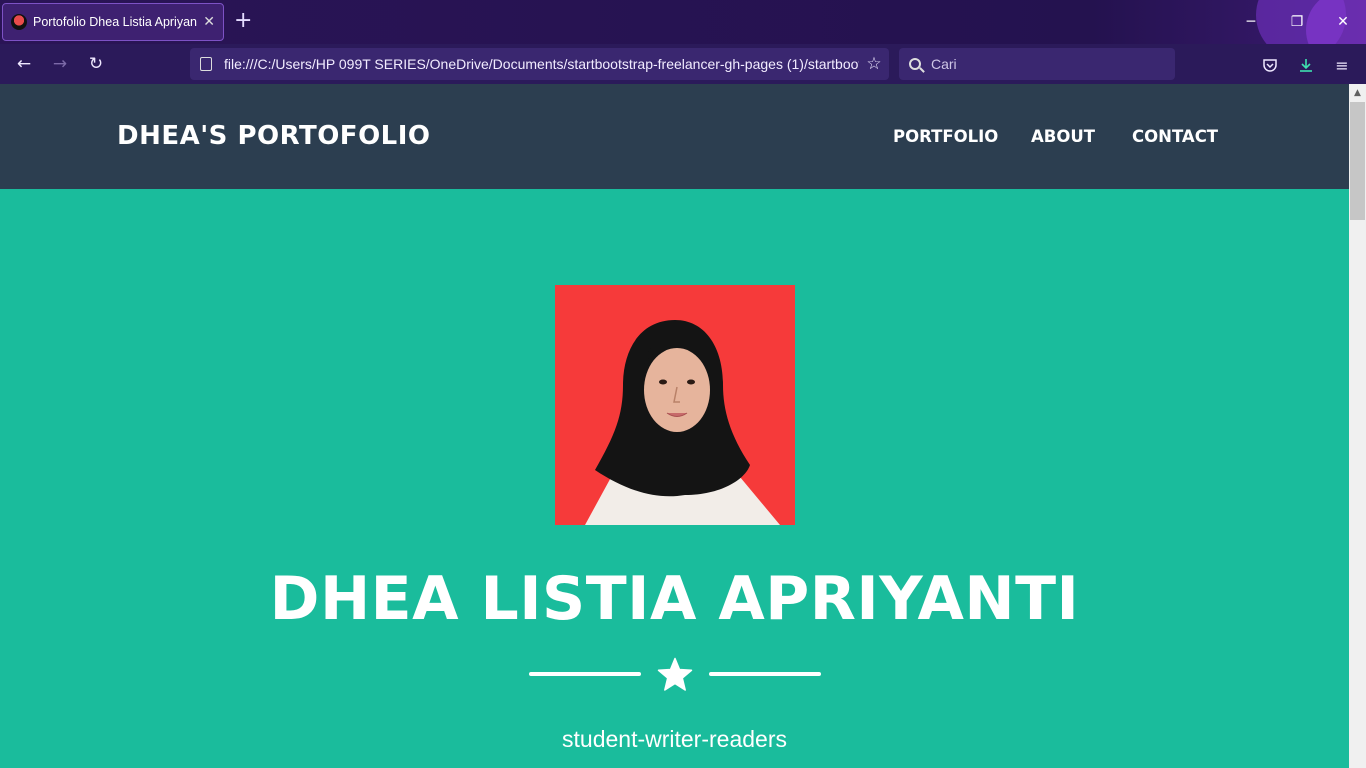  I want to click on reload-icon: ↻, so click(96, 64).